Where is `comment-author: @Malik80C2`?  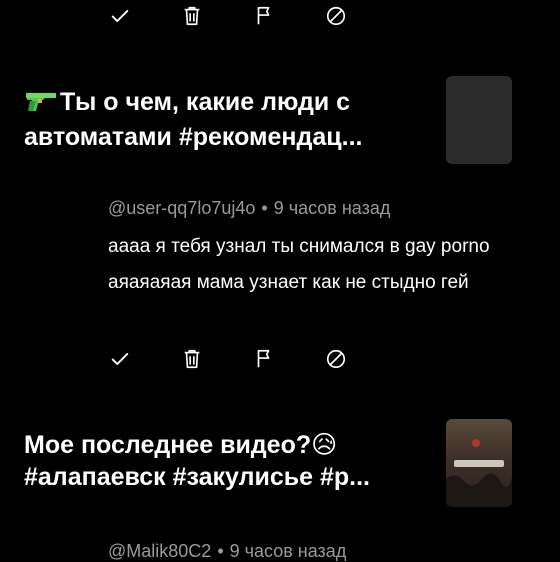 comment-author: @Malik80C2 is located at coordinates (159, 551).